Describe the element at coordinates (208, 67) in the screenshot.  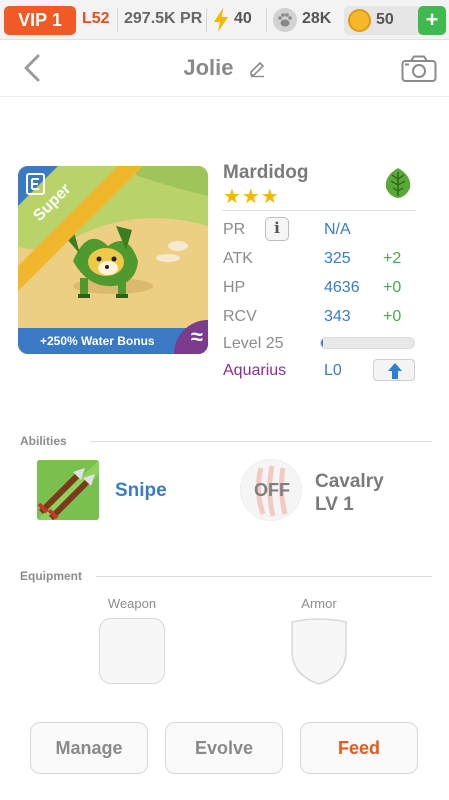
I see `pet-nickname: Jolie` at that location.